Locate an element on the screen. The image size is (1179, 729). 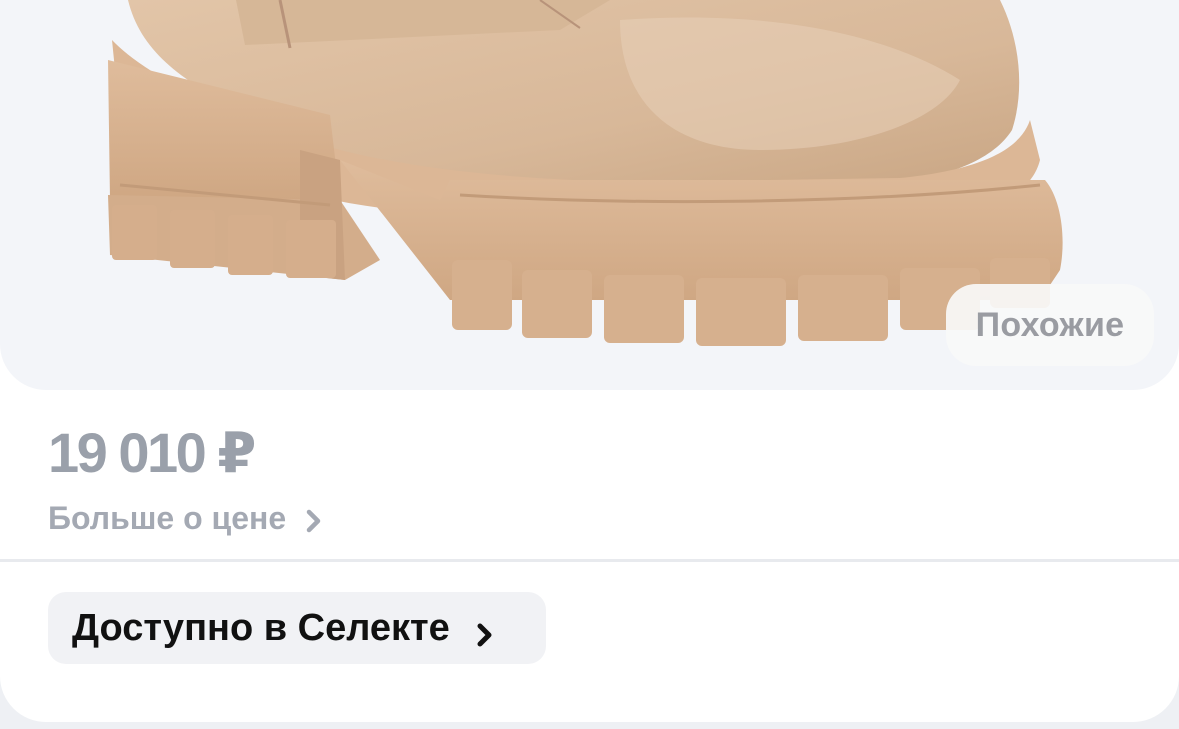
similar-button-label: Похожие is located at coordinates (1050, 324).